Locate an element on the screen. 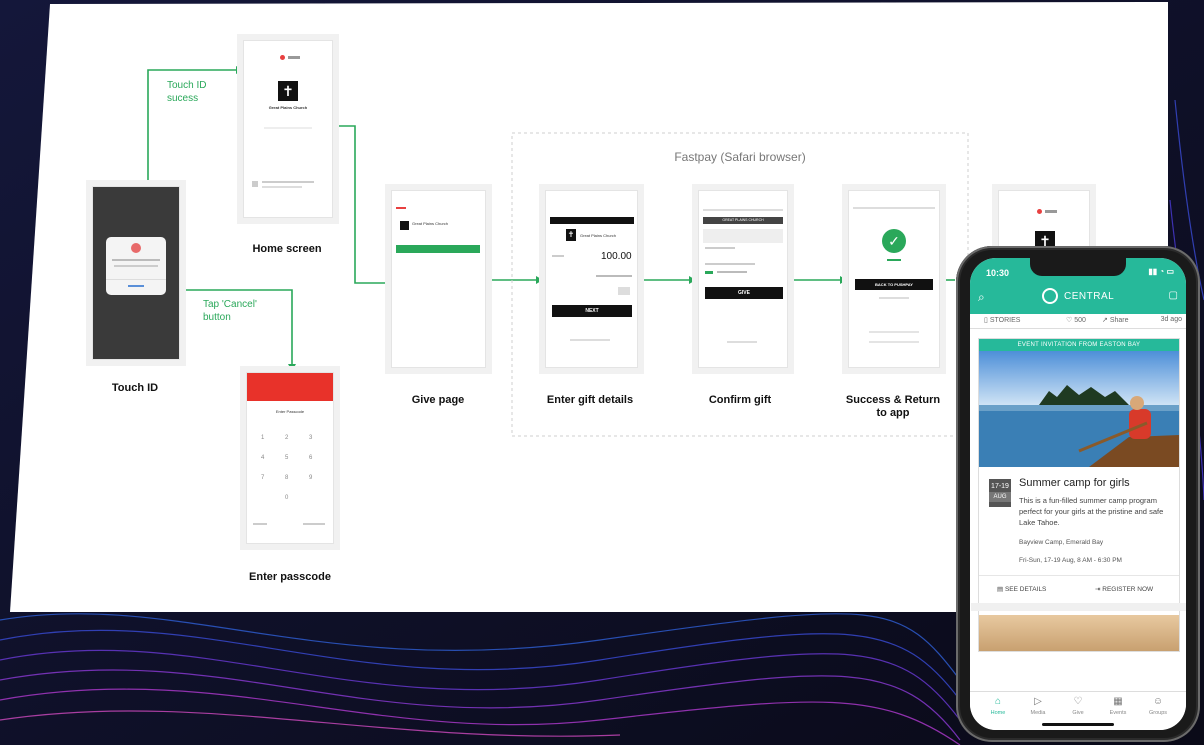 The image size is (1204, 745). people-icon: ☺ is located at coordinates (1158, 701).